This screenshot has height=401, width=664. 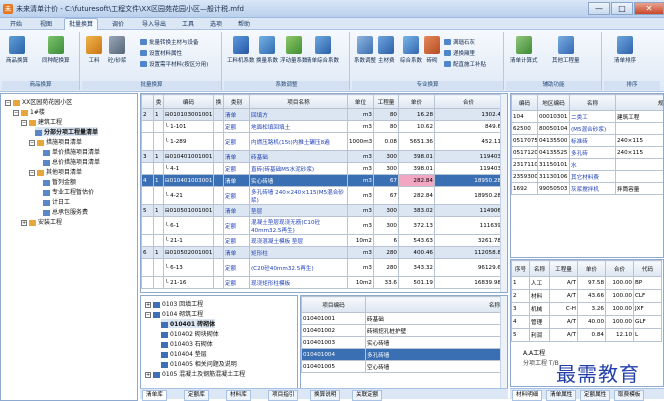 What do you see at coordinates (360, 141) in the screenshot?
I see `table-cell: 1000m3` at bounding box center [360, 141].